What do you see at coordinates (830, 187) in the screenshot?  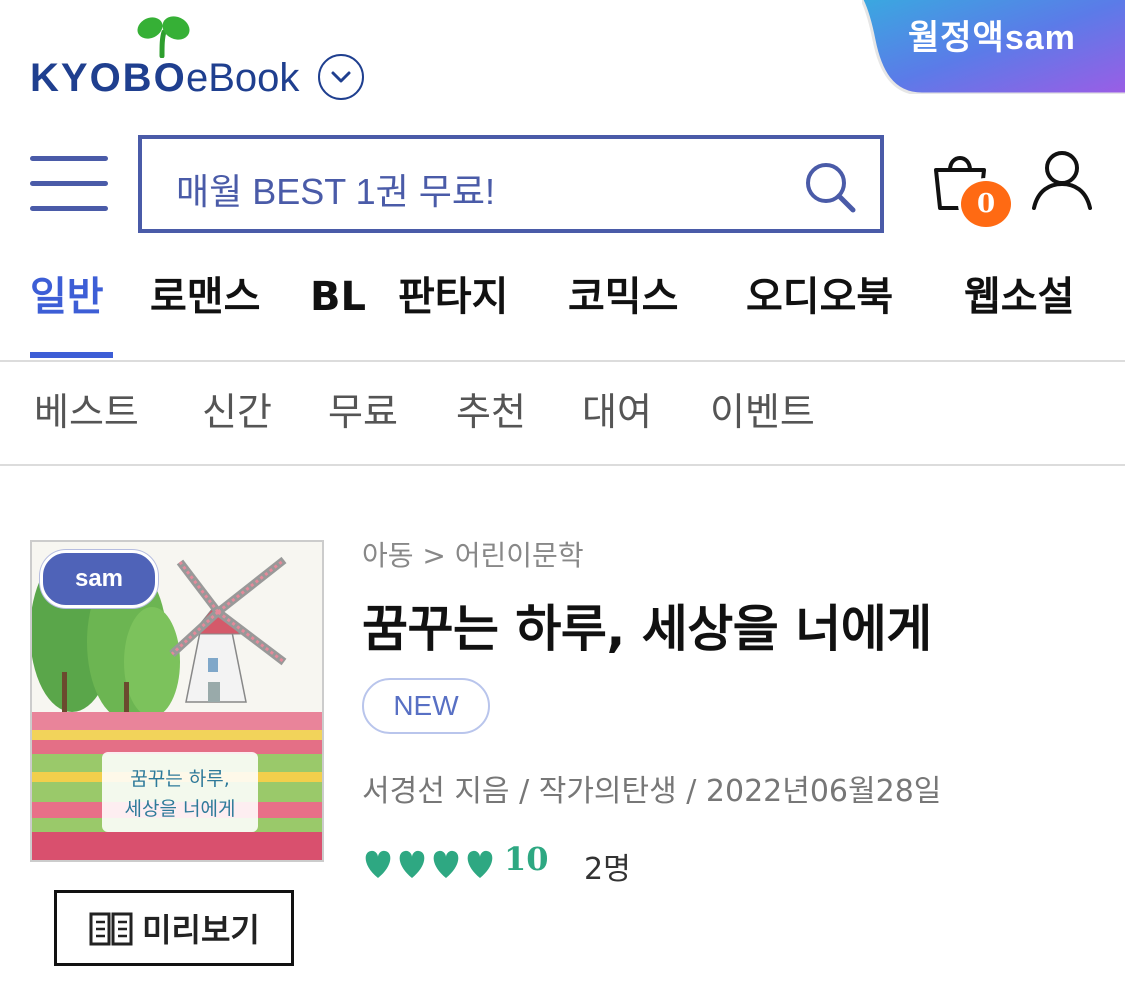 I see `search-icon` at bounding box center [830, 187].